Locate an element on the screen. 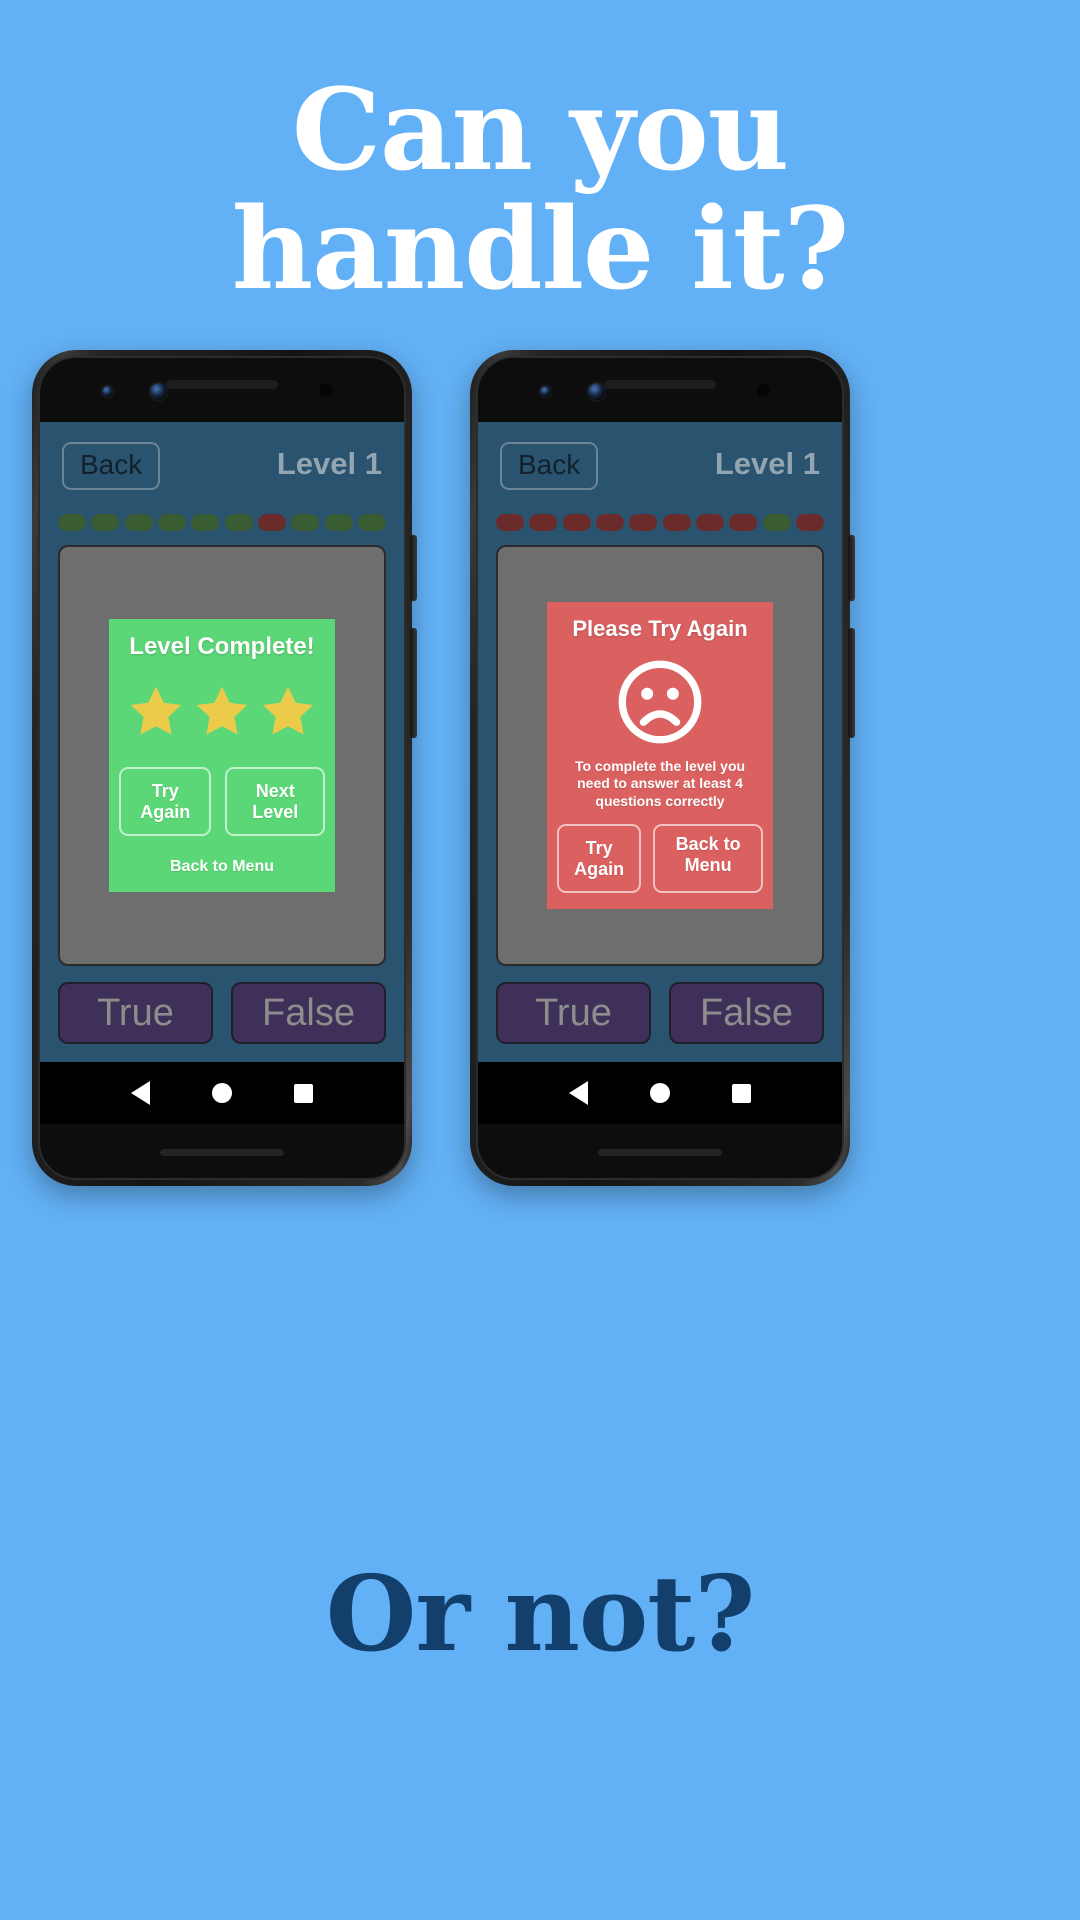 Image resolution: width=1080 pixels, height=1920 pixels. android-nav-bar-left is located at coordinates (222, 1093).